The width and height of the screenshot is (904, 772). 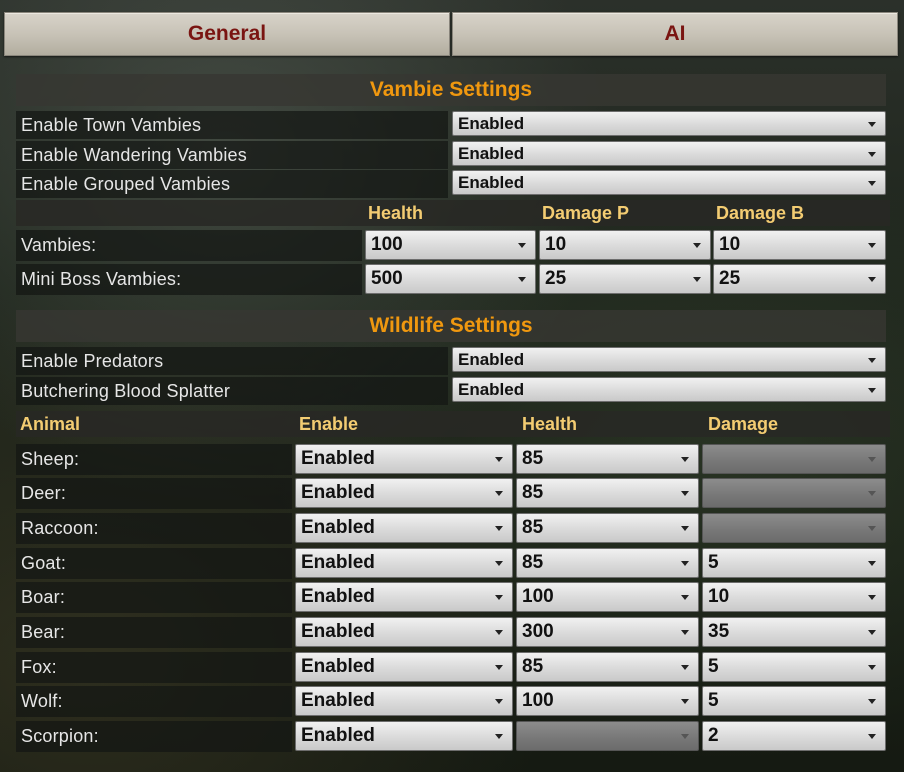 What do you see at coordinates (404, 563) in the screenshot?
I see `goat-enable-dropdown: Enabled` at bounding box center [404, 563].